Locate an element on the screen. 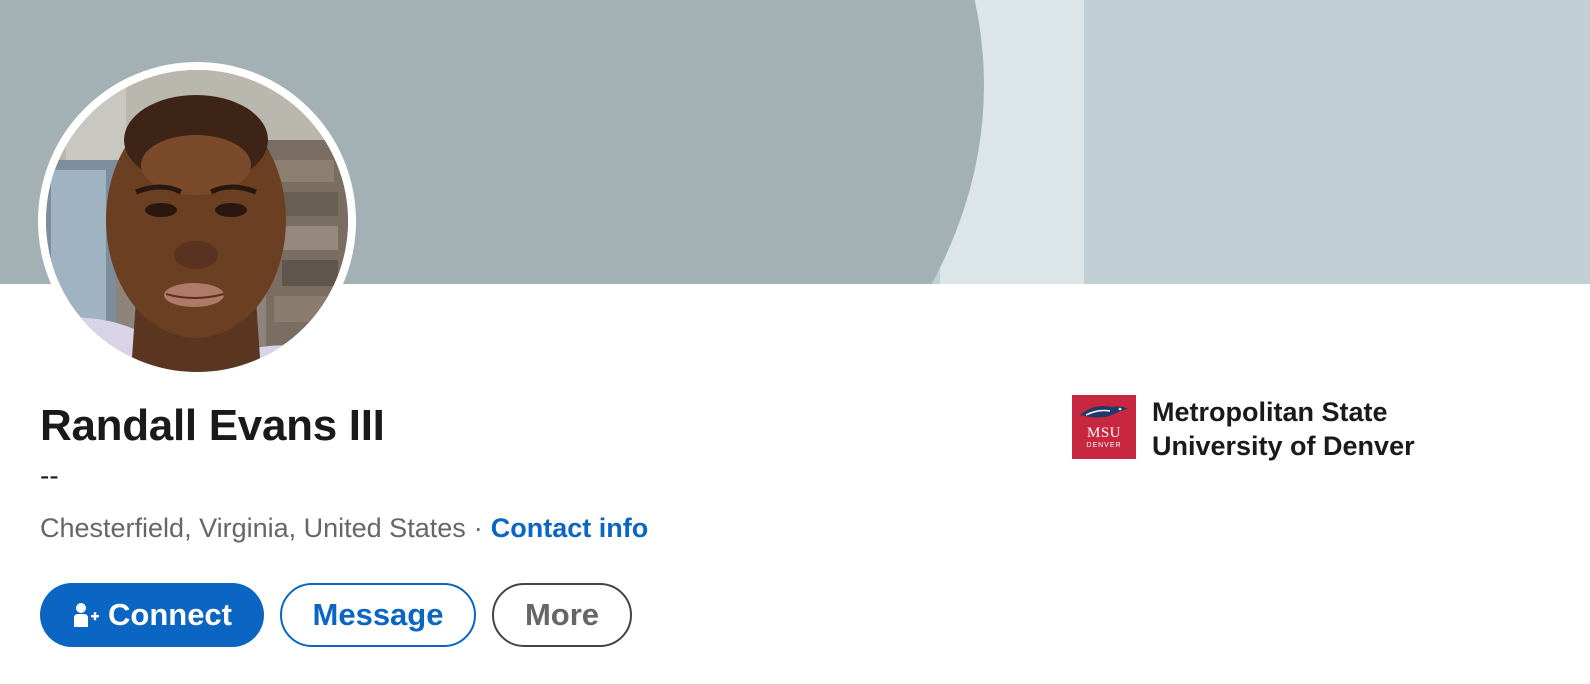  person-add-icon is located at coordinates (86, 615).